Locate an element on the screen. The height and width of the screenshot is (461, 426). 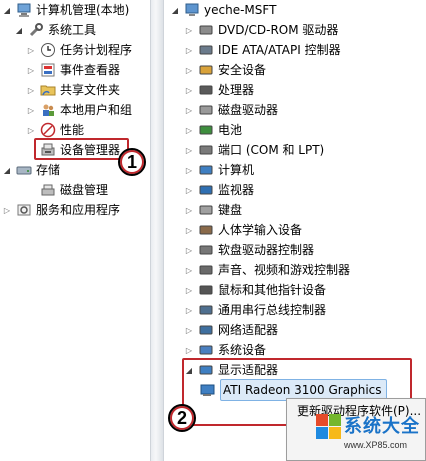
device-category: ▷ 人体学输入设备 is located at coordinates (243, 230).